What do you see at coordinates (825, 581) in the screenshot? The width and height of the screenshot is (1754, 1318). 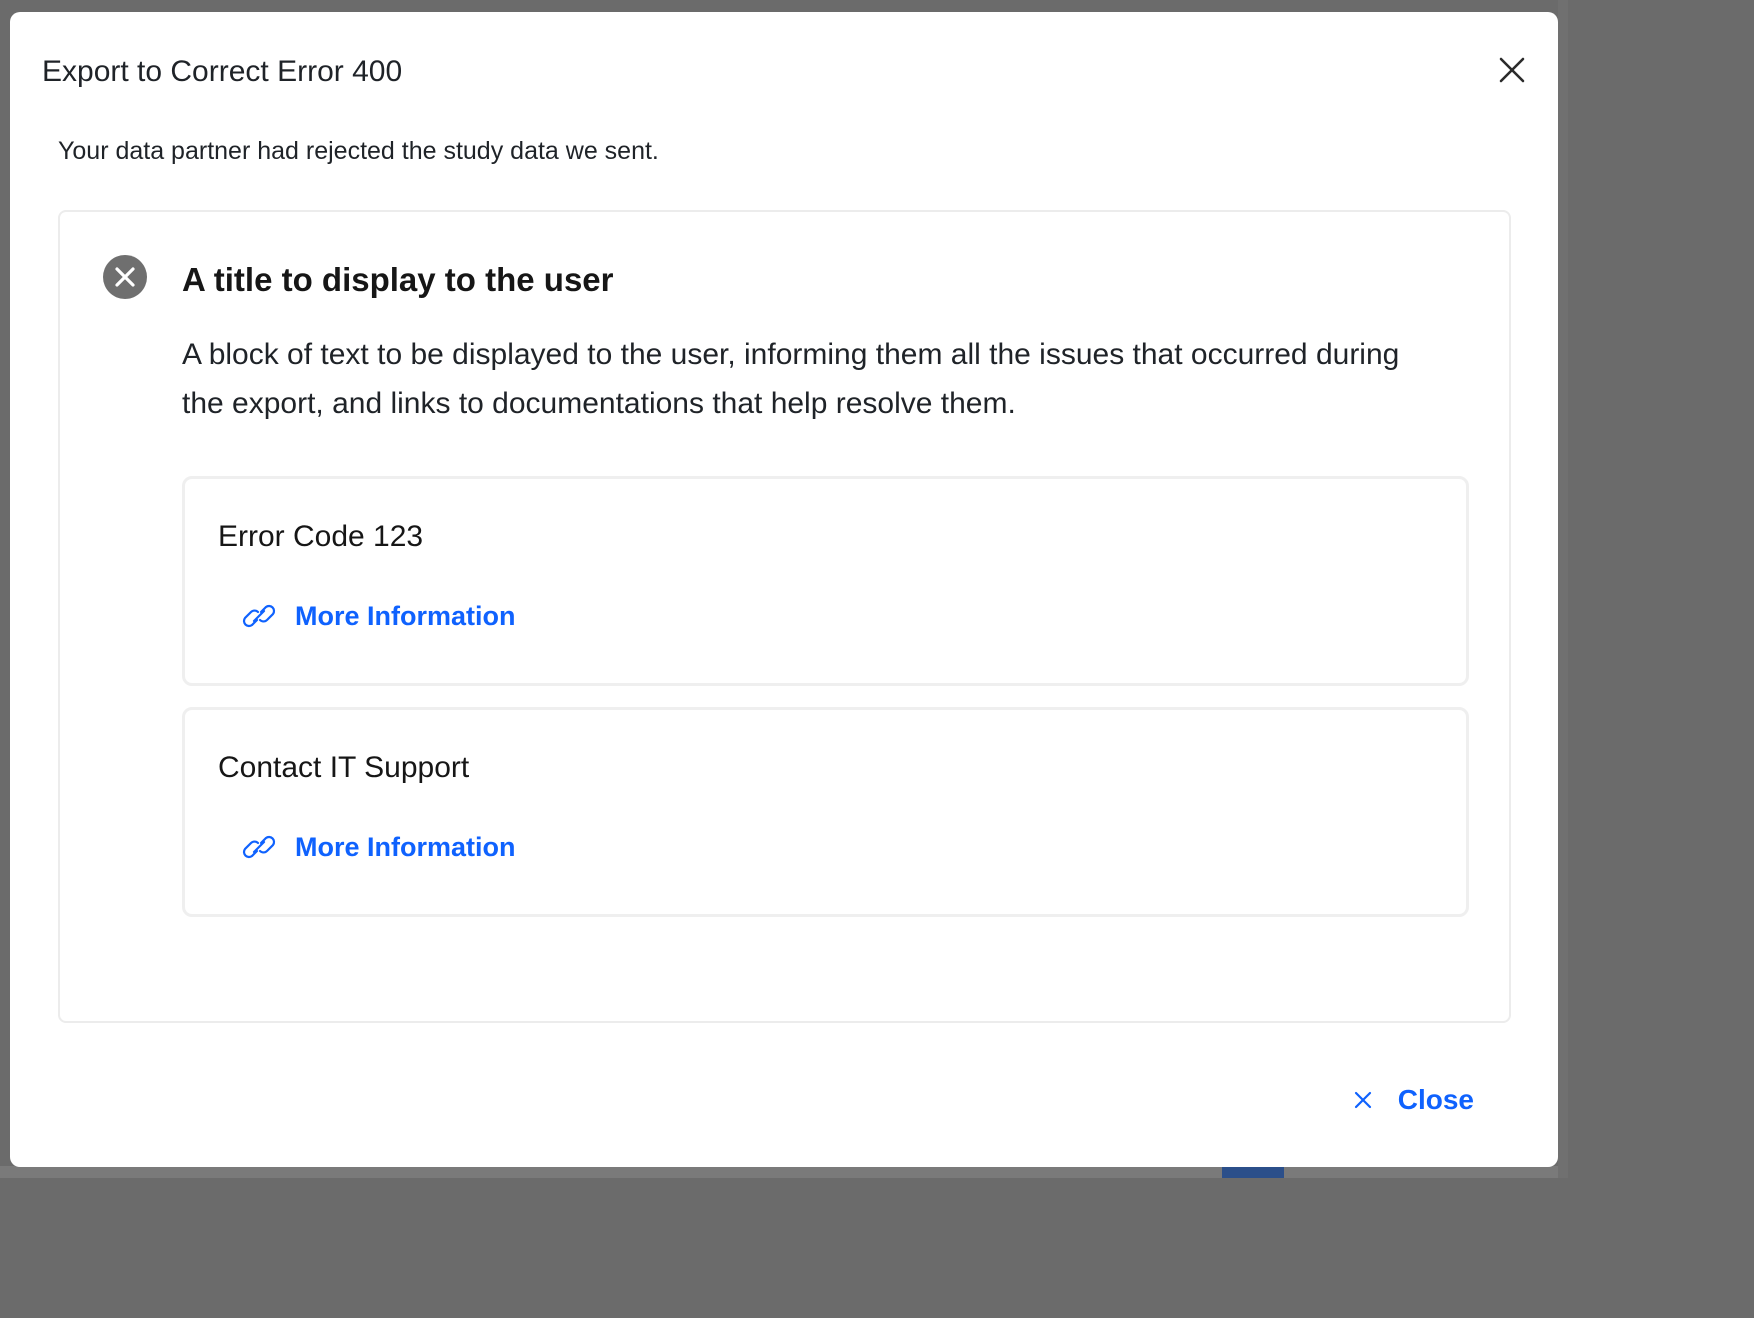 I see `error-item: Error Code 123 More Information` at bounding box center [825, 581].